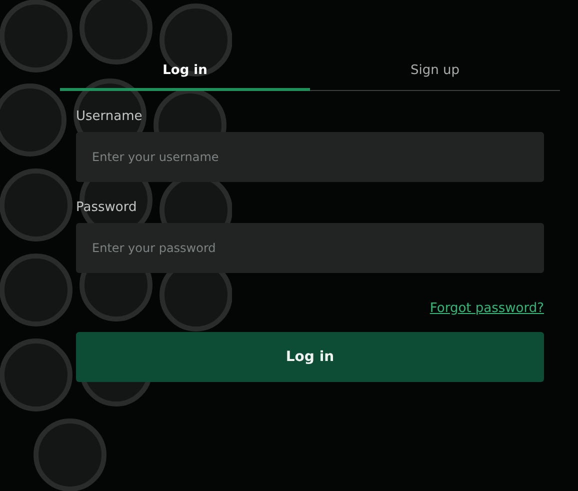  Describe the element at coordinates (110, 116) in the screenshot. I see `field-label: Username` at that location.